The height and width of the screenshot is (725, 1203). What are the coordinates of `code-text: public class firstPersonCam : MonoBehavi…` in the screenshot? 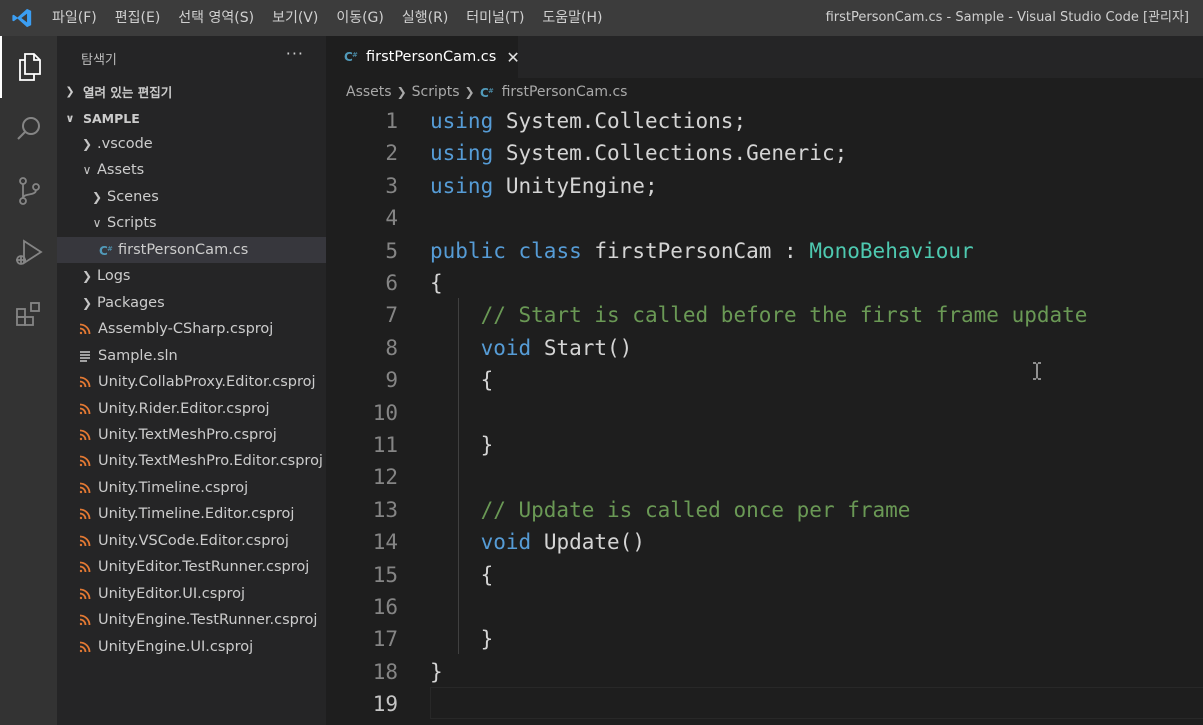 It's located at (702, 251).